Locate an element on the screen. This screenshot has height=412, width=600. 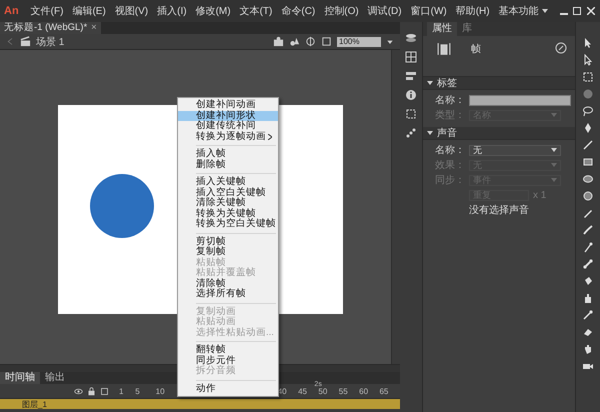
close-icon is located at coordinates (590, 11).